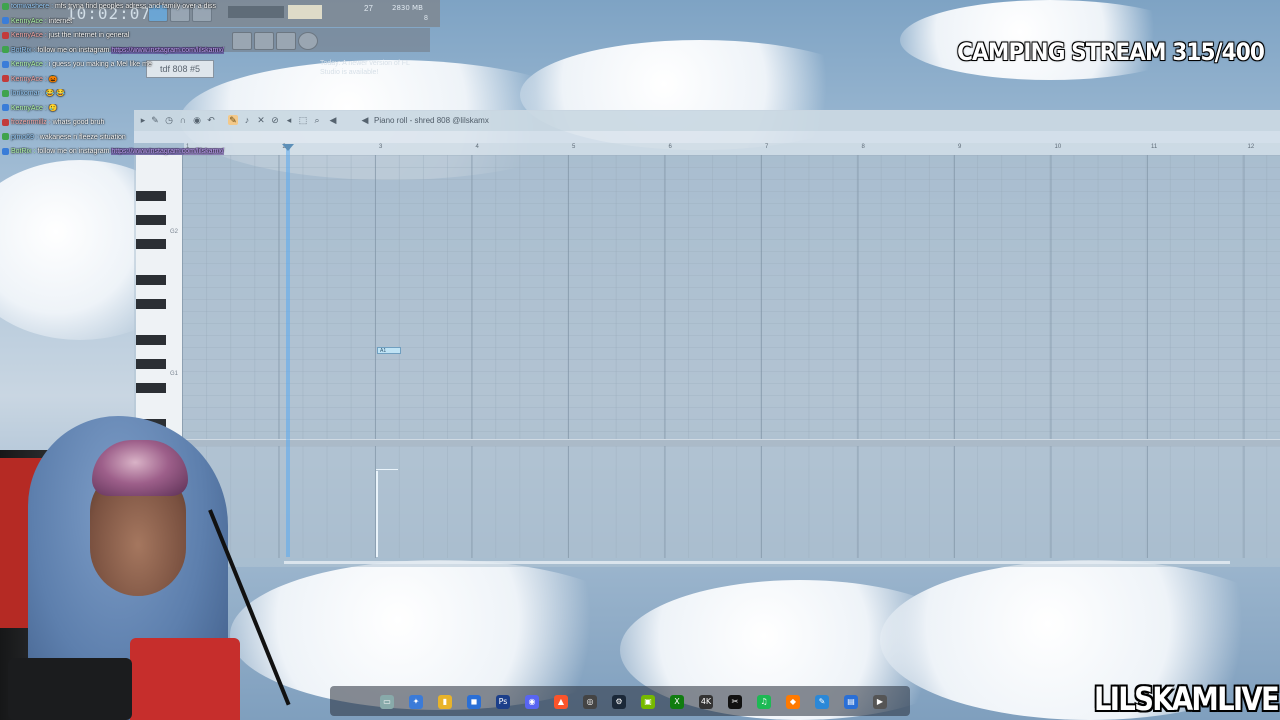 This screenshot has width=1280, height=720. What do you see at coordinates (822, 702) in the screenshot?
I see `paint-icon: ✎` at bounding box center [822, 702].